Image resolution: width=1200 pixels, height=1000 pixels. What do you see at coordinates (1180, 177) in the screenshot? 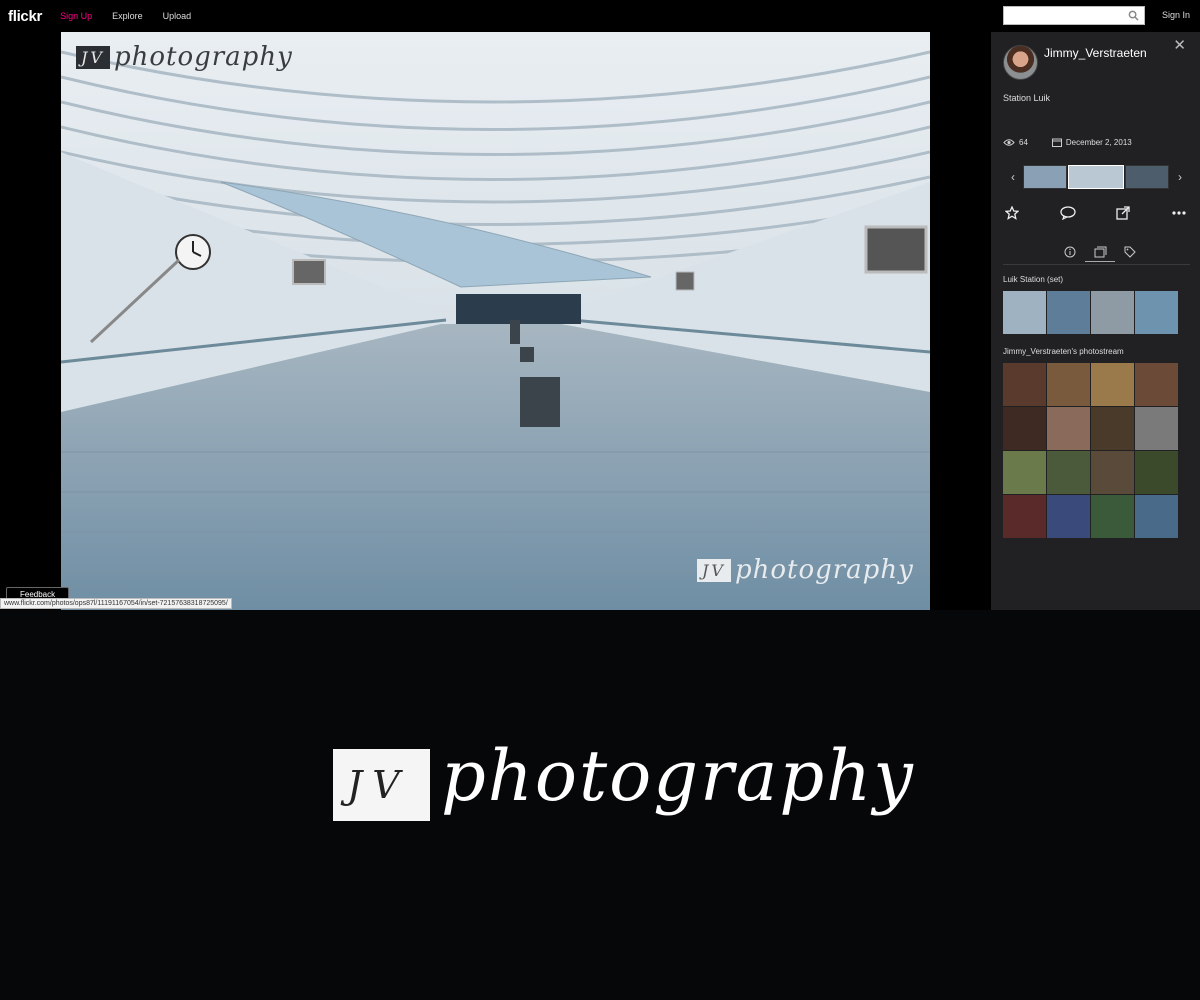
I see `chevron-right-icon: ›` at bounding box center [1180, 177].